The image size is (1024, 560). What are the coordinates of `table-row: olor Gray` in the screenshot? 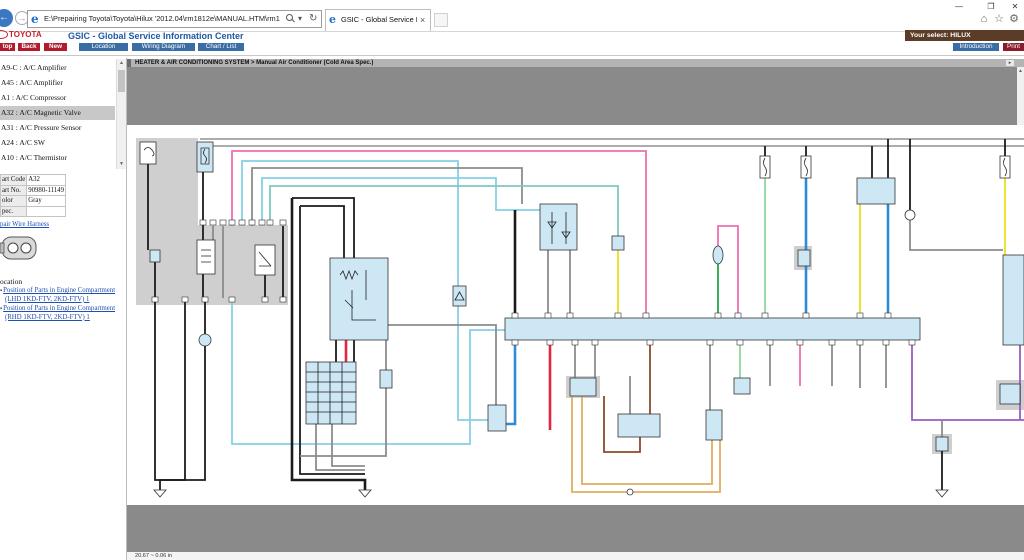 It's located at (33, 201).